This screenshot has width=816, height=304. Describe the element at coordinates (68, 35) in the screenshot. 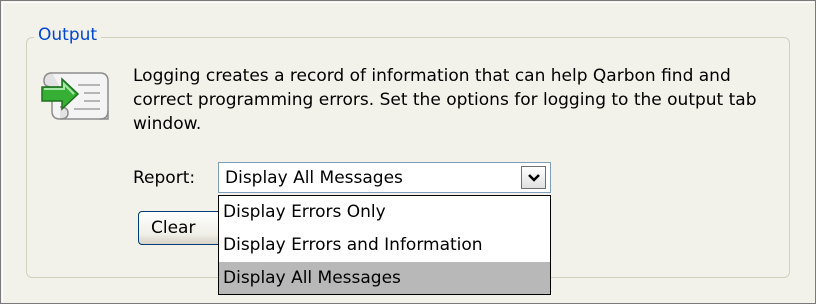

I see `groupbox-title: Output` at that location.